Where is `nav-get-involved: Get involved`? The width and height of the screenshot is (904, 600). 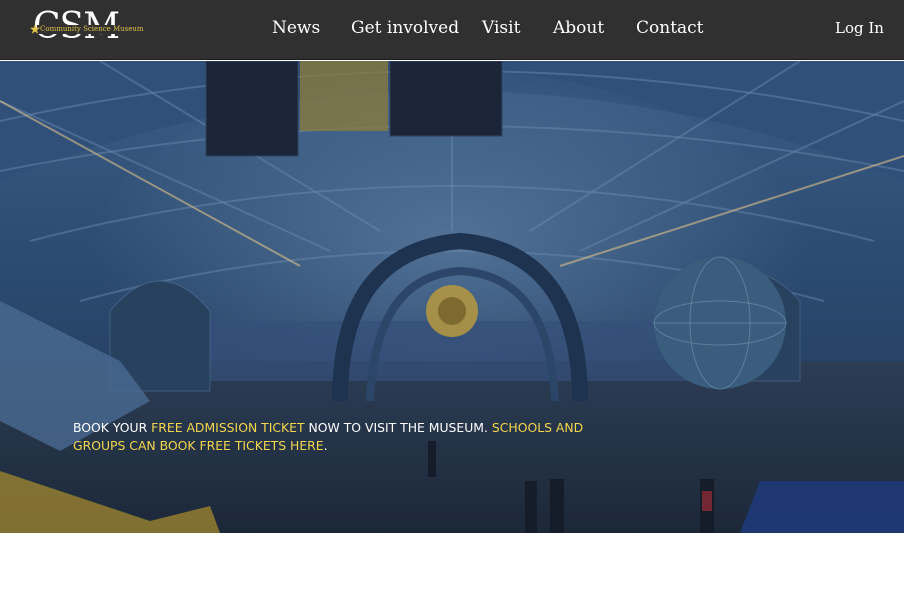
nav-get-involved: Get involved is located at coordinates (405, 28).